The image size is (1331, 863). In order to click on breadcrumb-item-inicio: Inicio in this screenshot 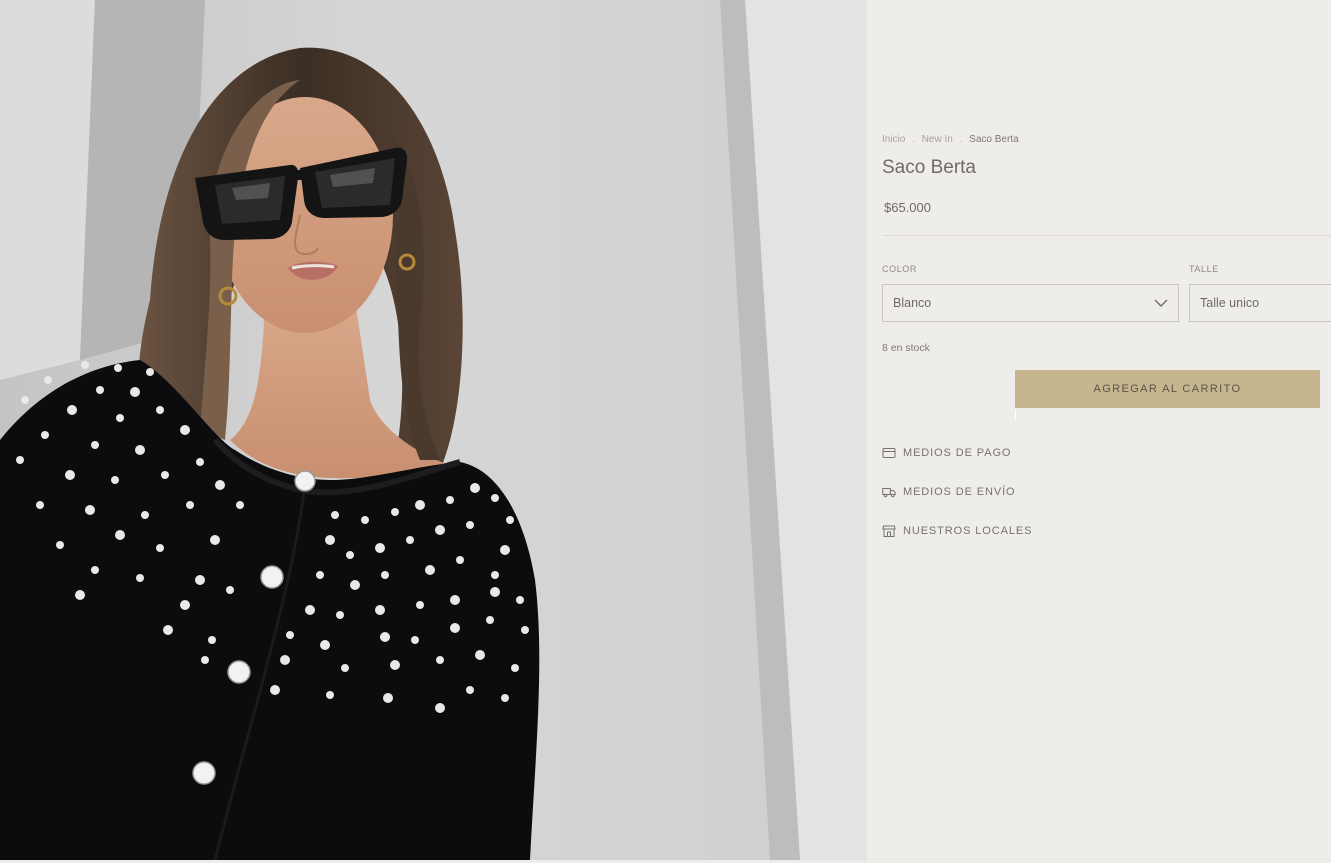, I will do `click(893, 139)`.